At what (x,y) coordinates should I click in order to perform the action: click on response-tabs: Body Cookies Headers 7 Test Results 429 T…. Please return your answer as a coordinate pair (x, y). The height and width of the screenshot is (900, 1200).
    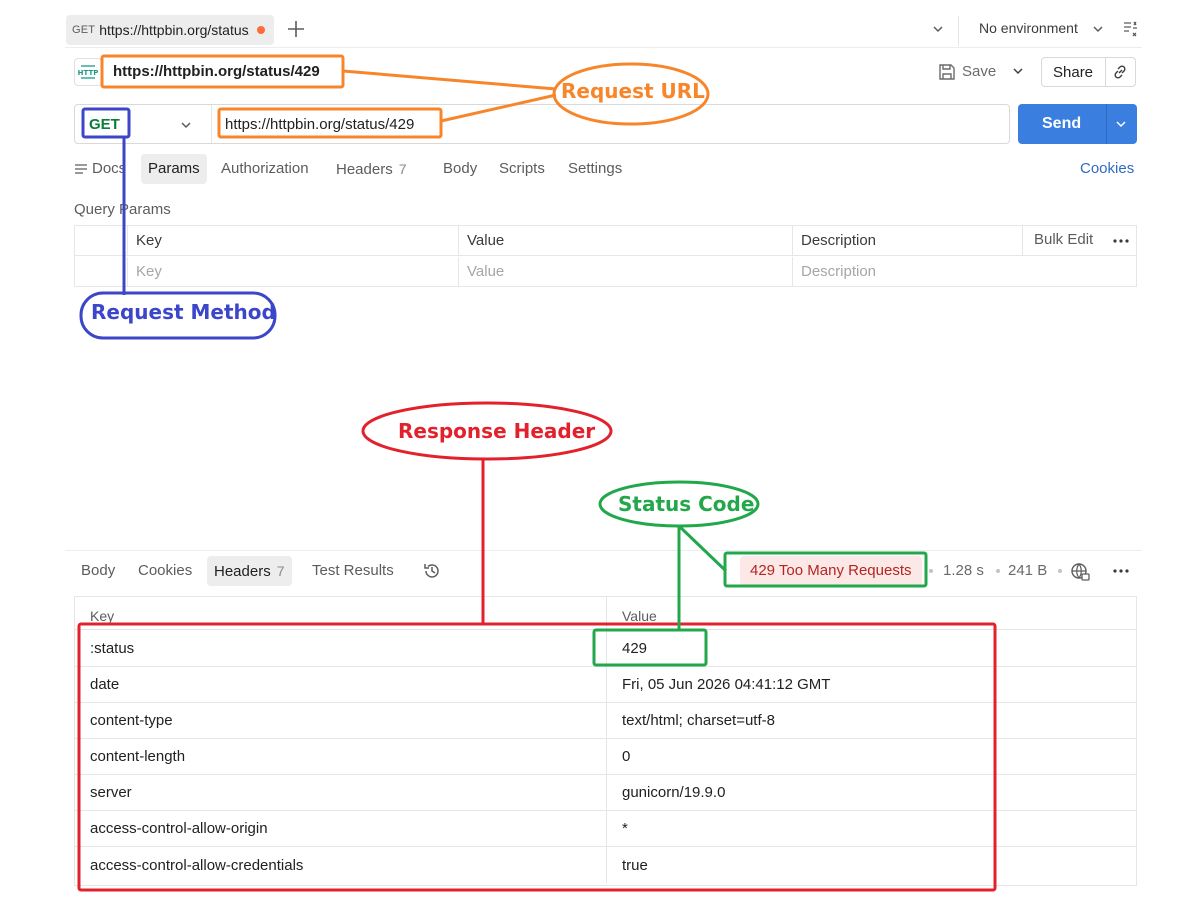
    Looking at the image, I should click on (605, 571).